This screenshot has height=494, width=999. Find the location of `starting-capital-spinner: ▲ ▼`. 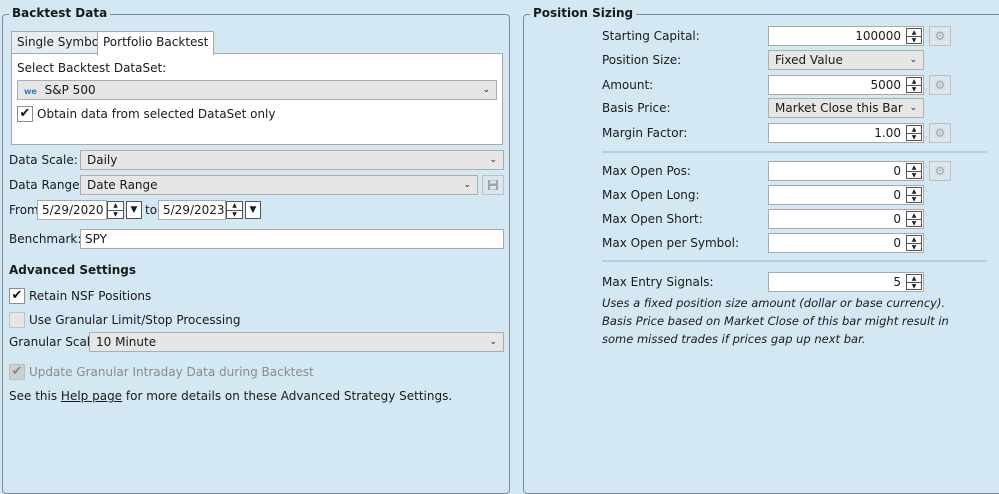

starting-capital-spinner: ▲ ▼ is located at coordinates (914, 36).